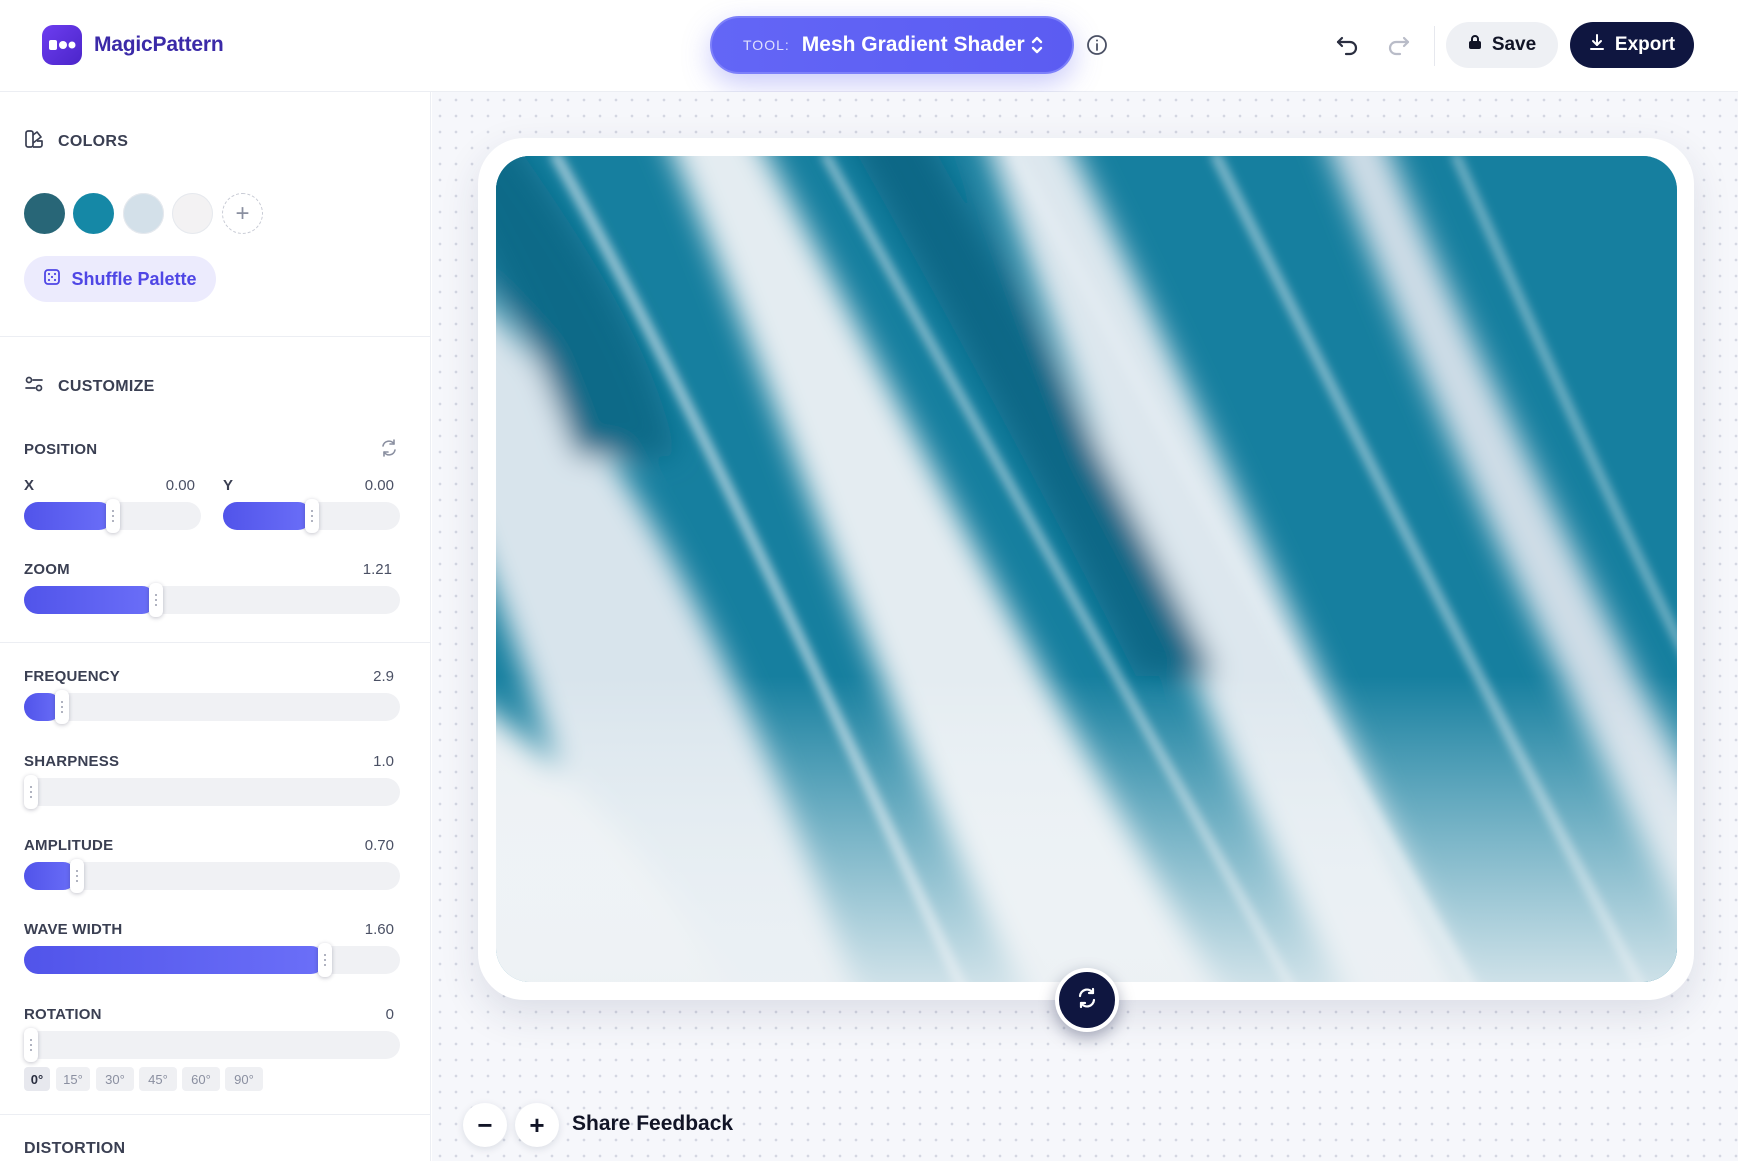  Describe the element at coordinates (34, 386) in the screenshot. I see `sliders-icon` at that location.